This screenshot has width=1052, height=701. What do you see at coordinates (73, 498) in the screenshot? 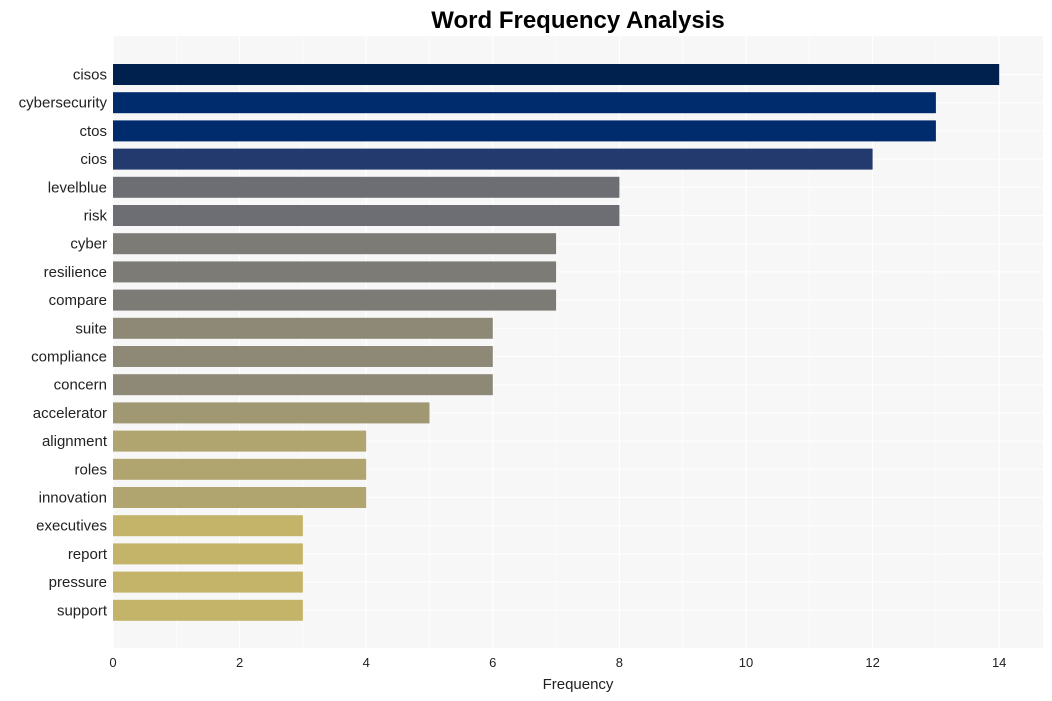
I see `y-tick-label: innovation` at bounding box center [73, 498].